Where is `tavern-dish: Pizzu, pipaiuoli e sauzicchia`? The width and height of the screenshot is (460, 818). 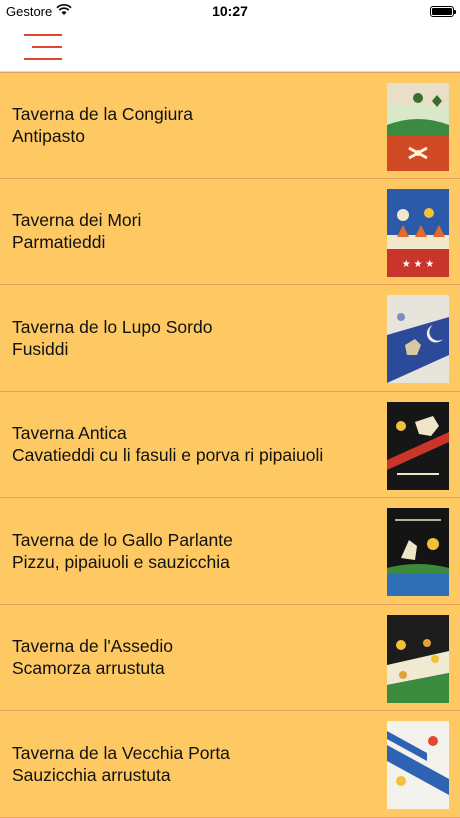 tavern-dish: Pizzu, pipaiuoli e sauzicchia is located at coordinates (121, 561).